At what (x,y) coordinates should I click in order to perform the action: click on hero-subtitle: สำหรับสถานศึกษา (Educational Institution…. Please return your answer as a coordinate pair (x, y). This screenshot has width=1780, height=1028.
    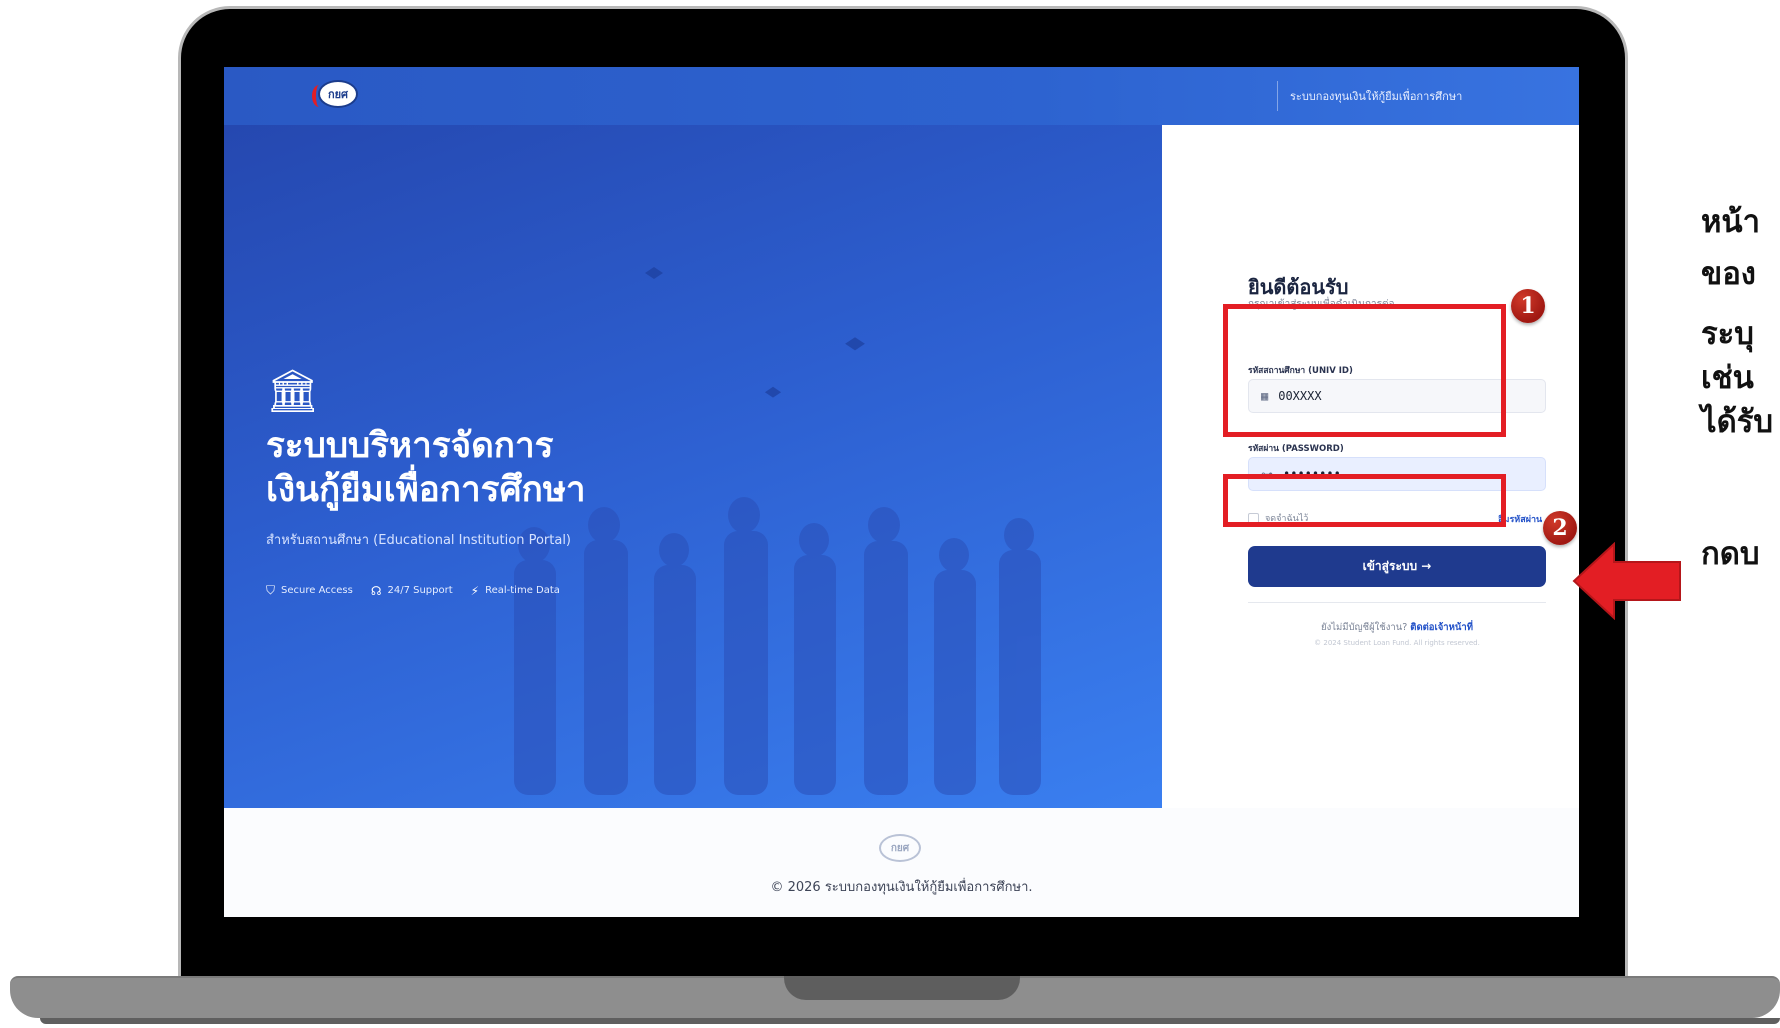
    Looking at the image, I should click on (419, 540).